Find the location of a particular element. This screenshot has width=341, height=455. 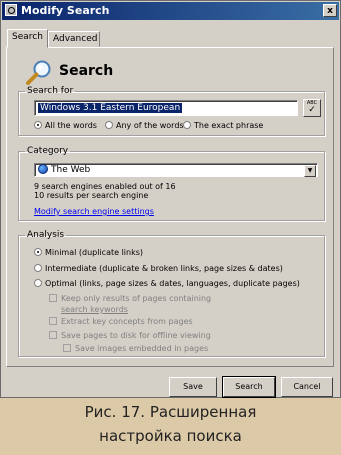

magnifier-icon is located at coordinates (38, 72).